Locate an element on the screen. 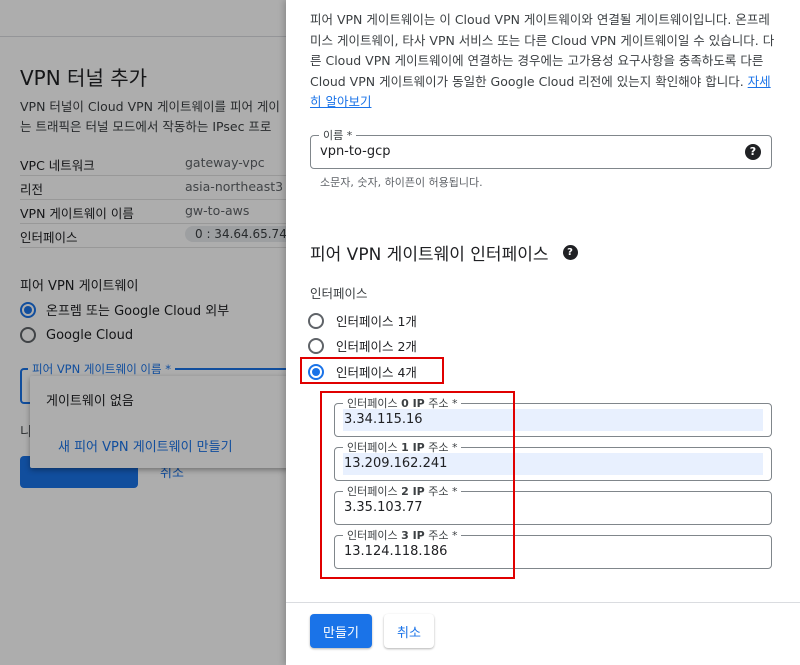 Image resolution: width=800 pixels, height=665 pixels. section-title-text: 피어 VPN 게이트웨이 인터페이스 is located at coordinates (429, 255).